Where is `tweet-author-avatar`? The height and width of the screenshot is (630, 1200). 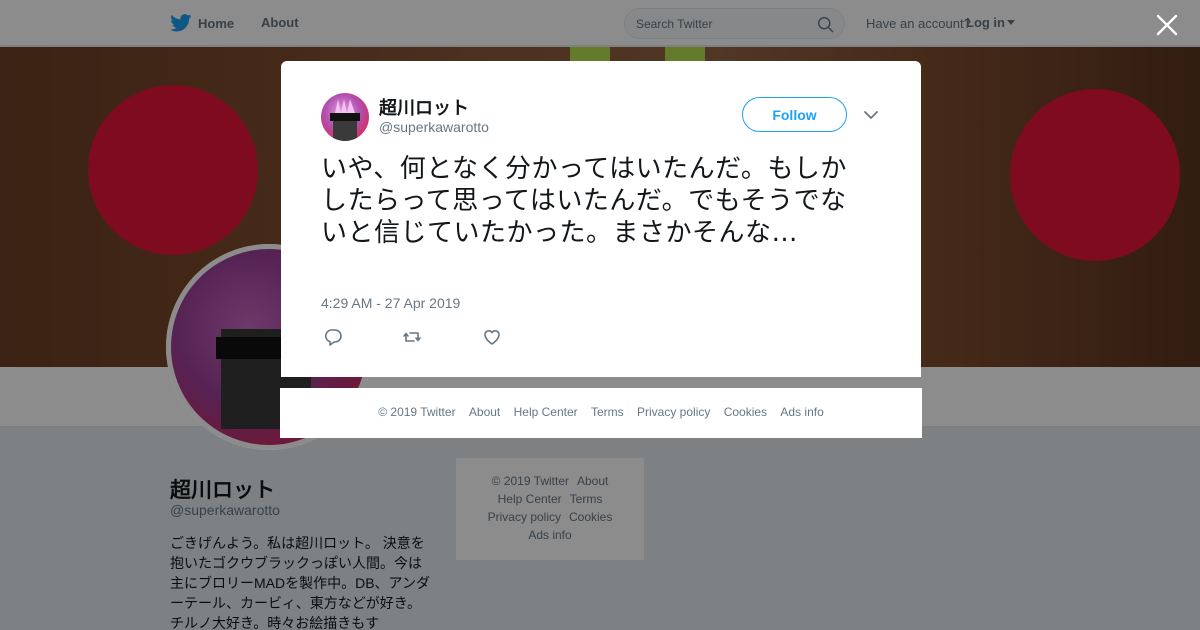
tweet-author-avatar is located at coordinates (345, 117).